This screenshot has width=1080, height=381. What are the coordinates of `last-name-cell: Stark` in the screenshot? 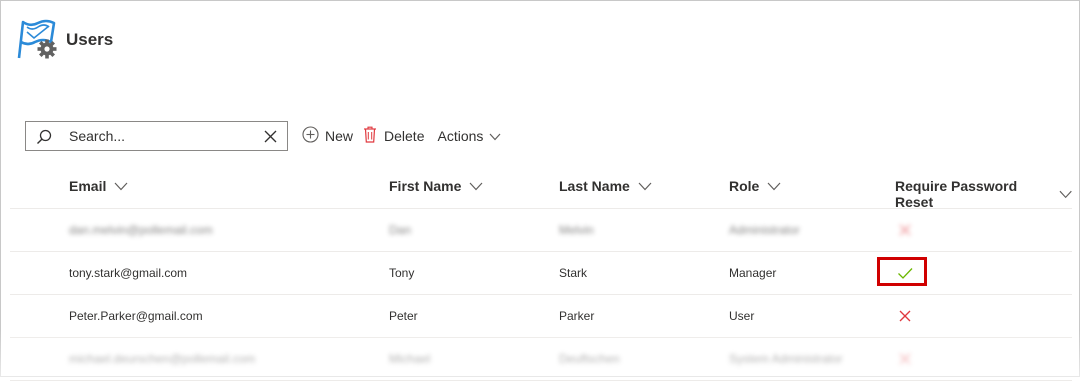 It's located at (573, 273).